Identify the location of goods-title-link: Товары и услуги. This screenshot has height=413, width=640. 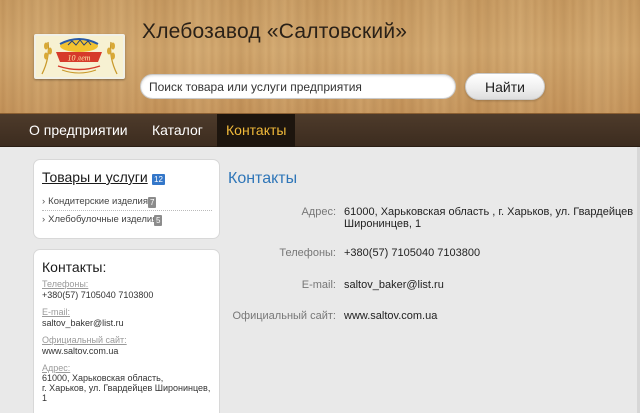
(95, 177).